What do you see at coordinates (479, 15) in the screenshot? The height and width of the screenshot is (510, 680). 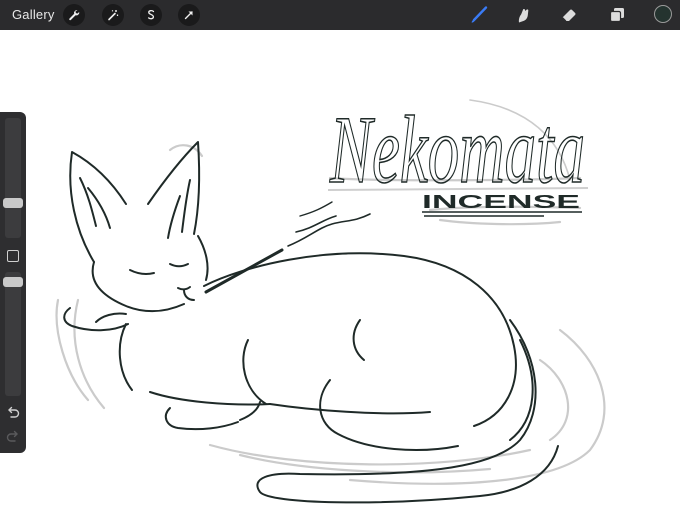 I see `brush-icon` at bounding box center [479, 15].